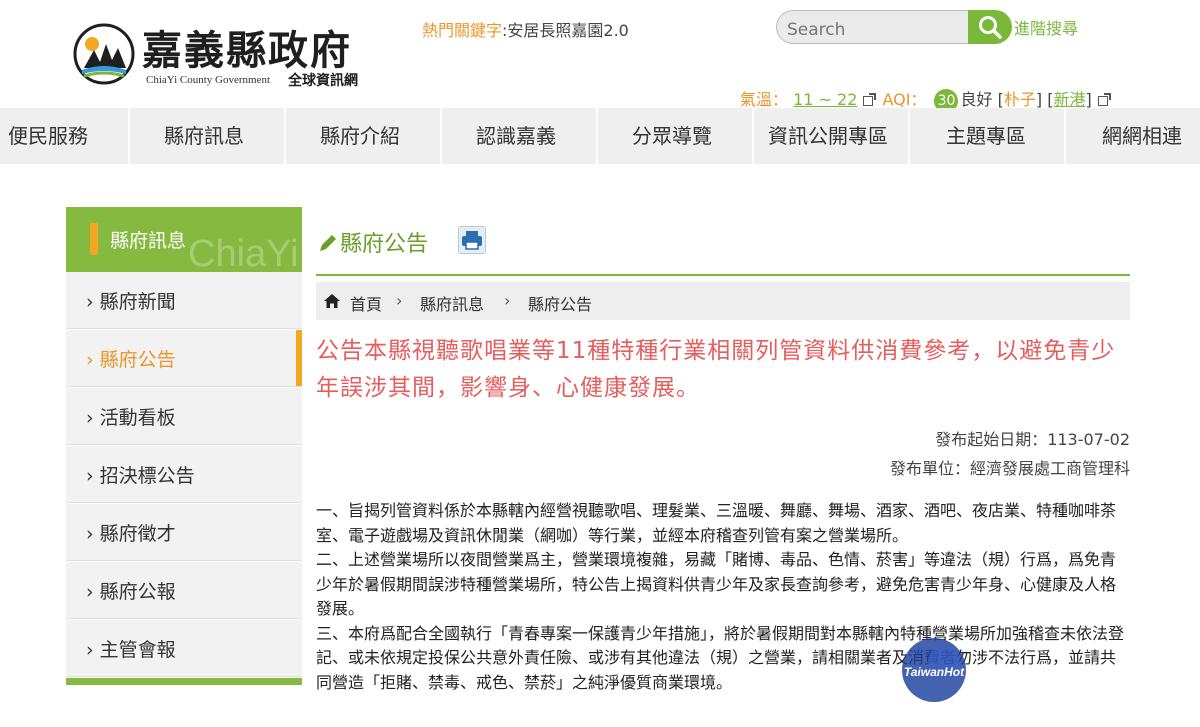 This screenshot has height=727, width=1200. Describe the element at coordinates (986, 136) in the screenshot. I see `nav-topics: 主題專區` at that location.